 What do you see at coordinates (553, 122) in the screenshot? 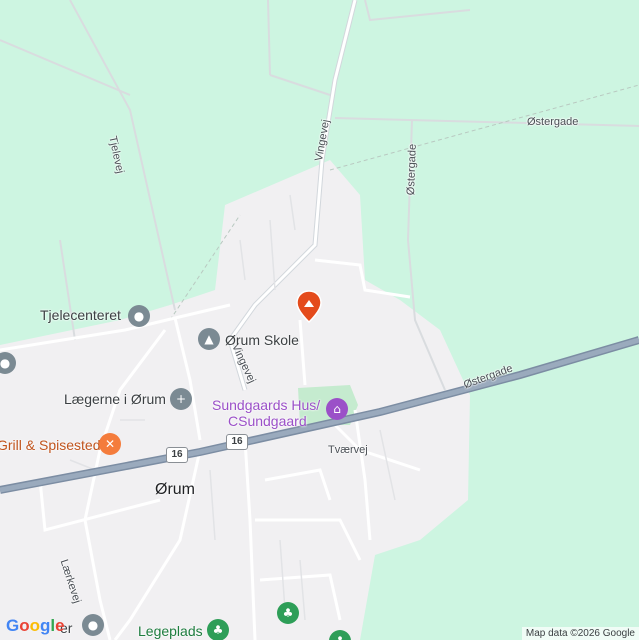
I see `road-label-ostergade-ne: Østergade` at bounding box center [553, 122].